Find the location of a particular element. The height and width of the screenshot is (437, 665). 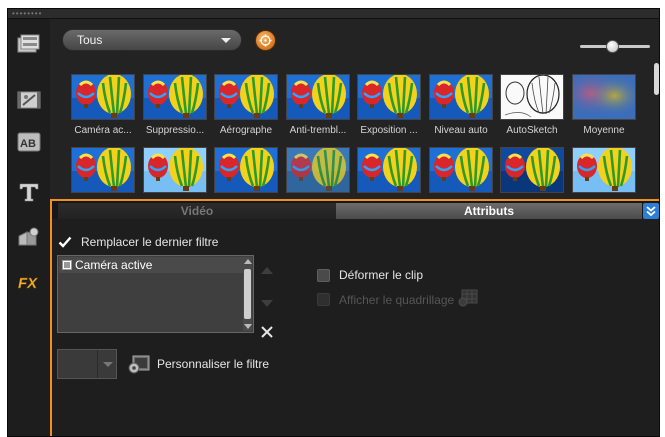

sidebar-item-filters: FX is located at coordinates (29, 282).